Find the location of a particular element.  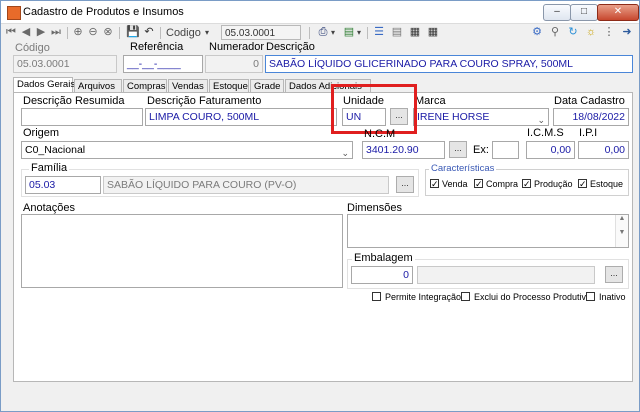

add-icon: ⊕ is located at coordinates (78, 32).